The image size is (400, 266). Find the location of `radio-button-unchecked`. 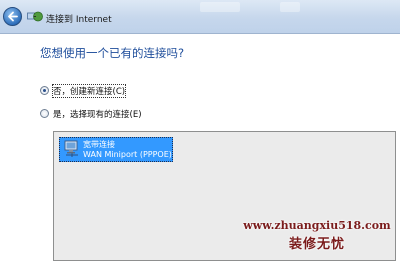

radio-button-unchecked is located at coordinates (44, 113).